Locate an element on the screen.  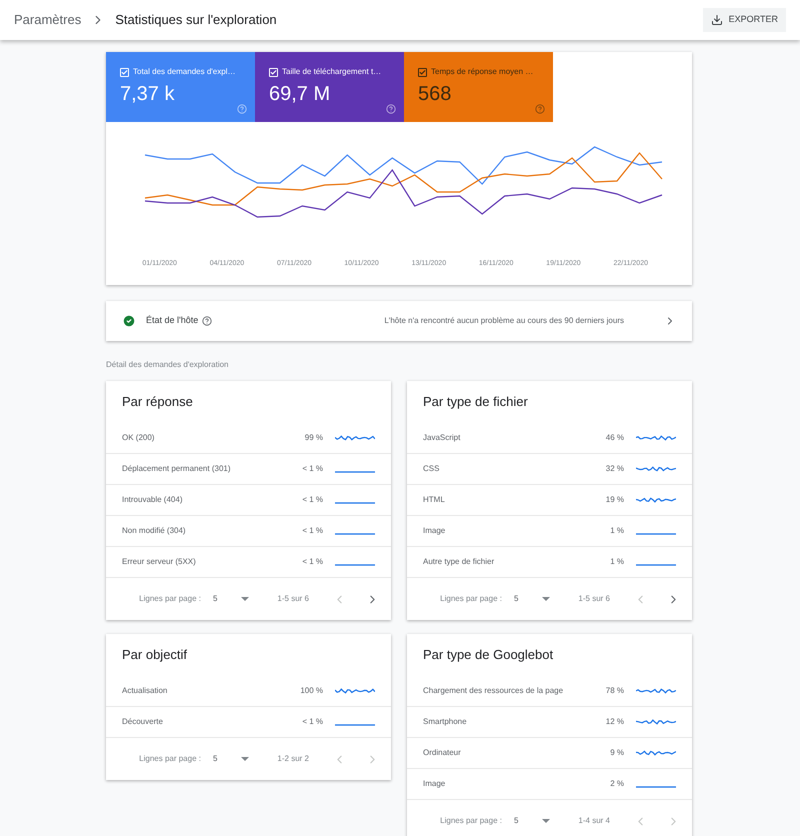
row-label: Déplacement permanent (301) is located at coordinates (177, 469).